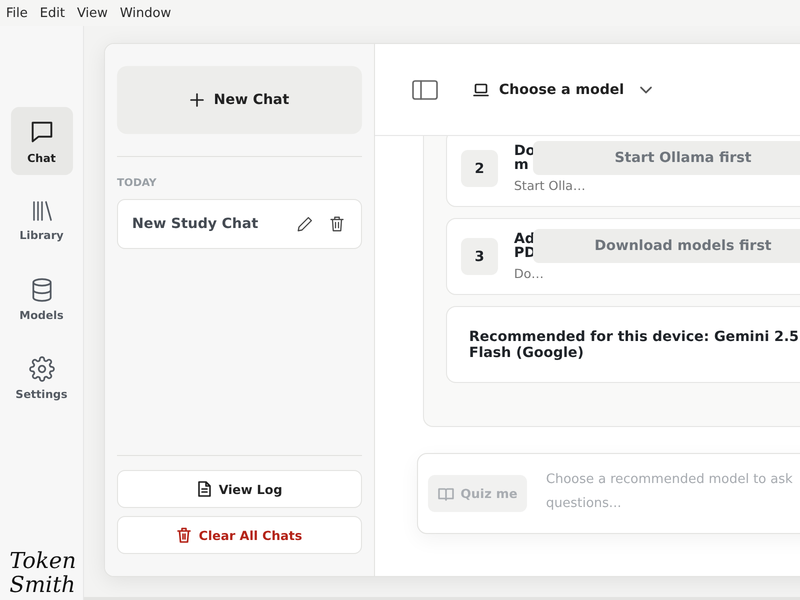  I want to click on book-icon, so click(446, 493).